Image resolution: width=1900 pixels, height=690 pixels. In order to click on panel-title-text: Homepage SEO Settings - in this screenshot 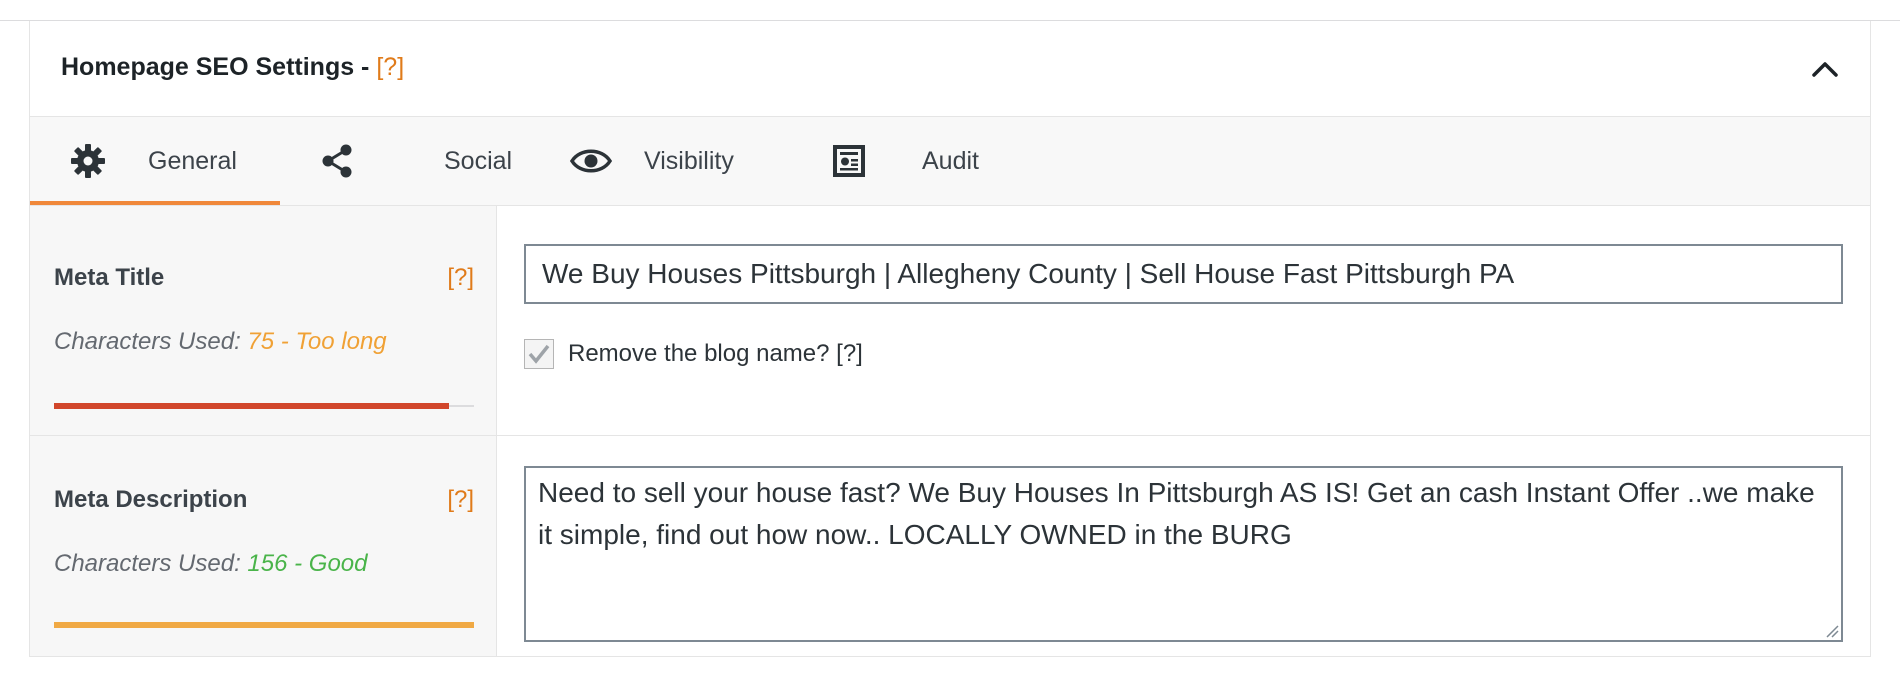, I will do `click(215, 67)`.